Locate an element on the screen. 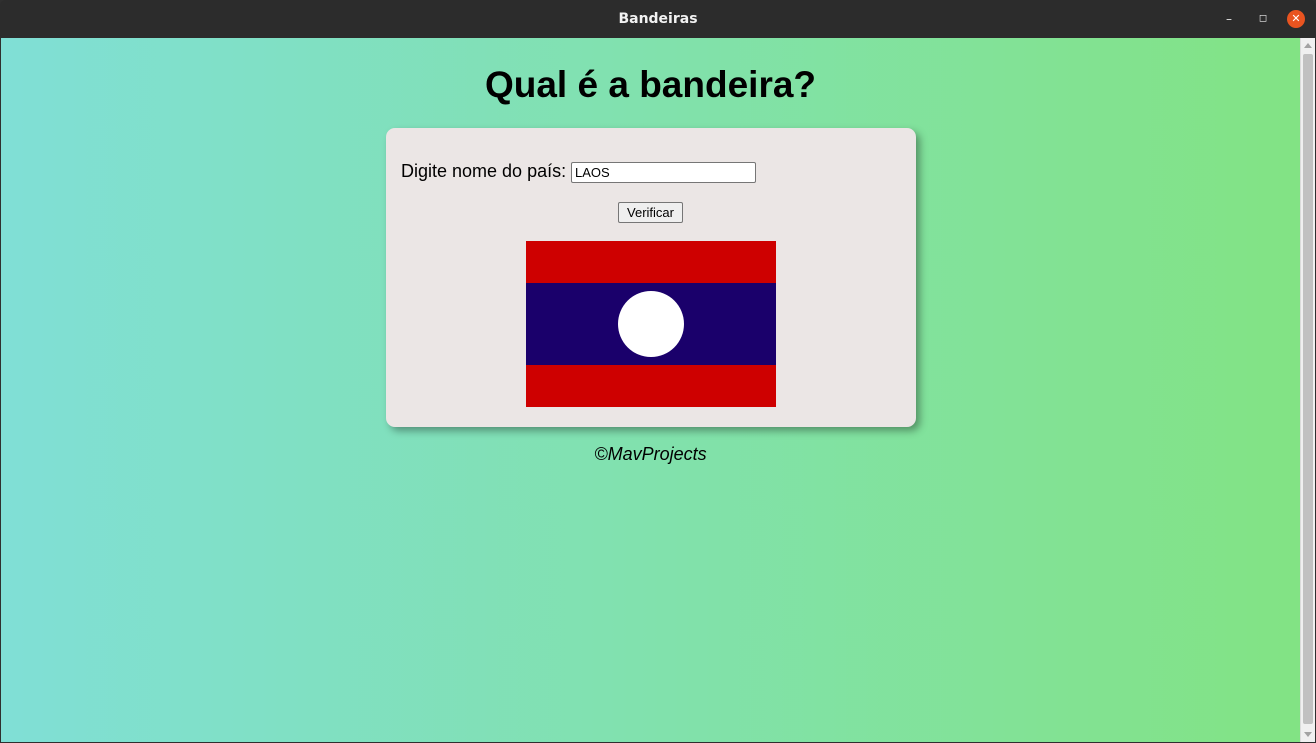 The image size is (1316, 743). country-input is located at coordinates (663, 172).